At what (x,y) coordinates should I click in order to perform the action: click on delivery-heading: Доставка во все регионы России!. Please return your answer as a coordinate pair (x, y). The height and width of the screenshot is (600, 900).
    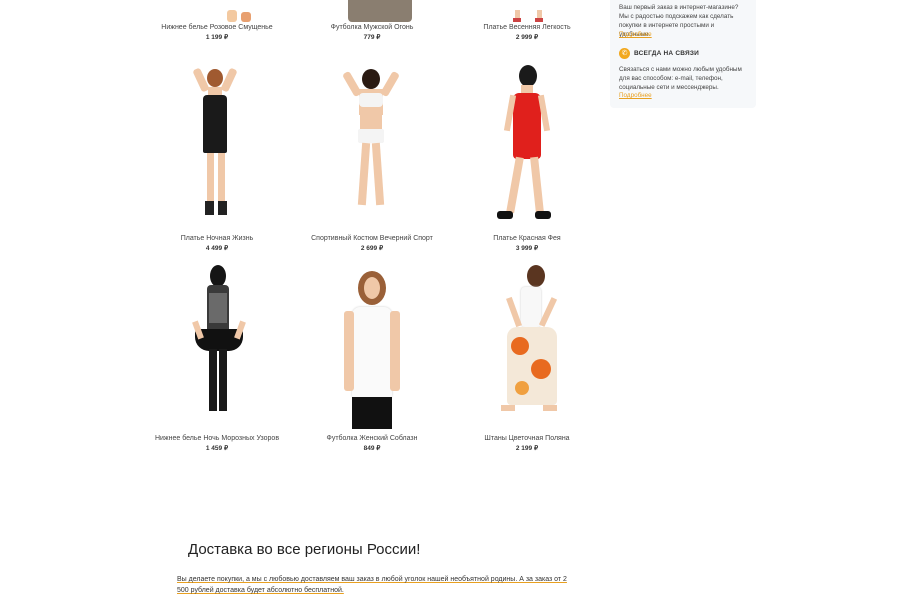
    Looking at the image, I should click on (304, 549).